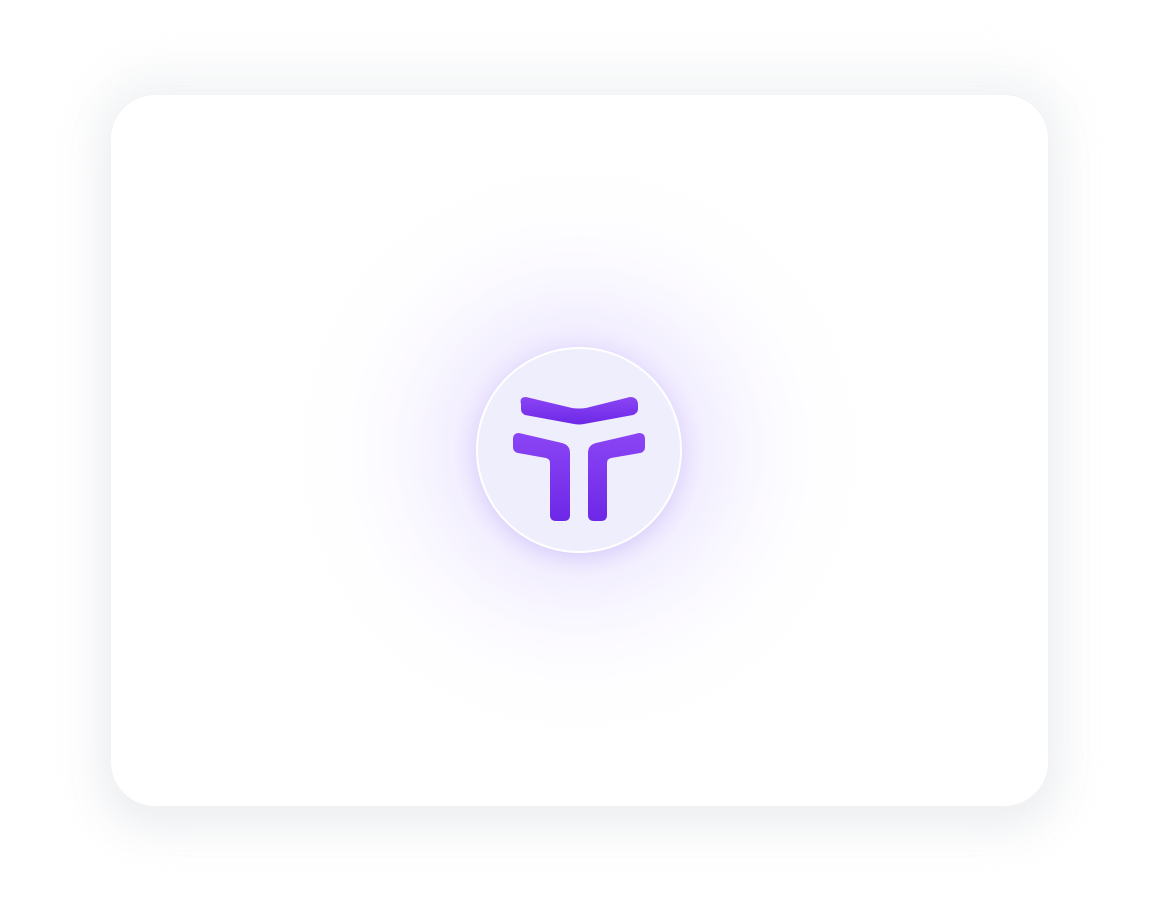 This screenshot has height=902, width=1161. I want to click on logo-badge, so click(579, 450).